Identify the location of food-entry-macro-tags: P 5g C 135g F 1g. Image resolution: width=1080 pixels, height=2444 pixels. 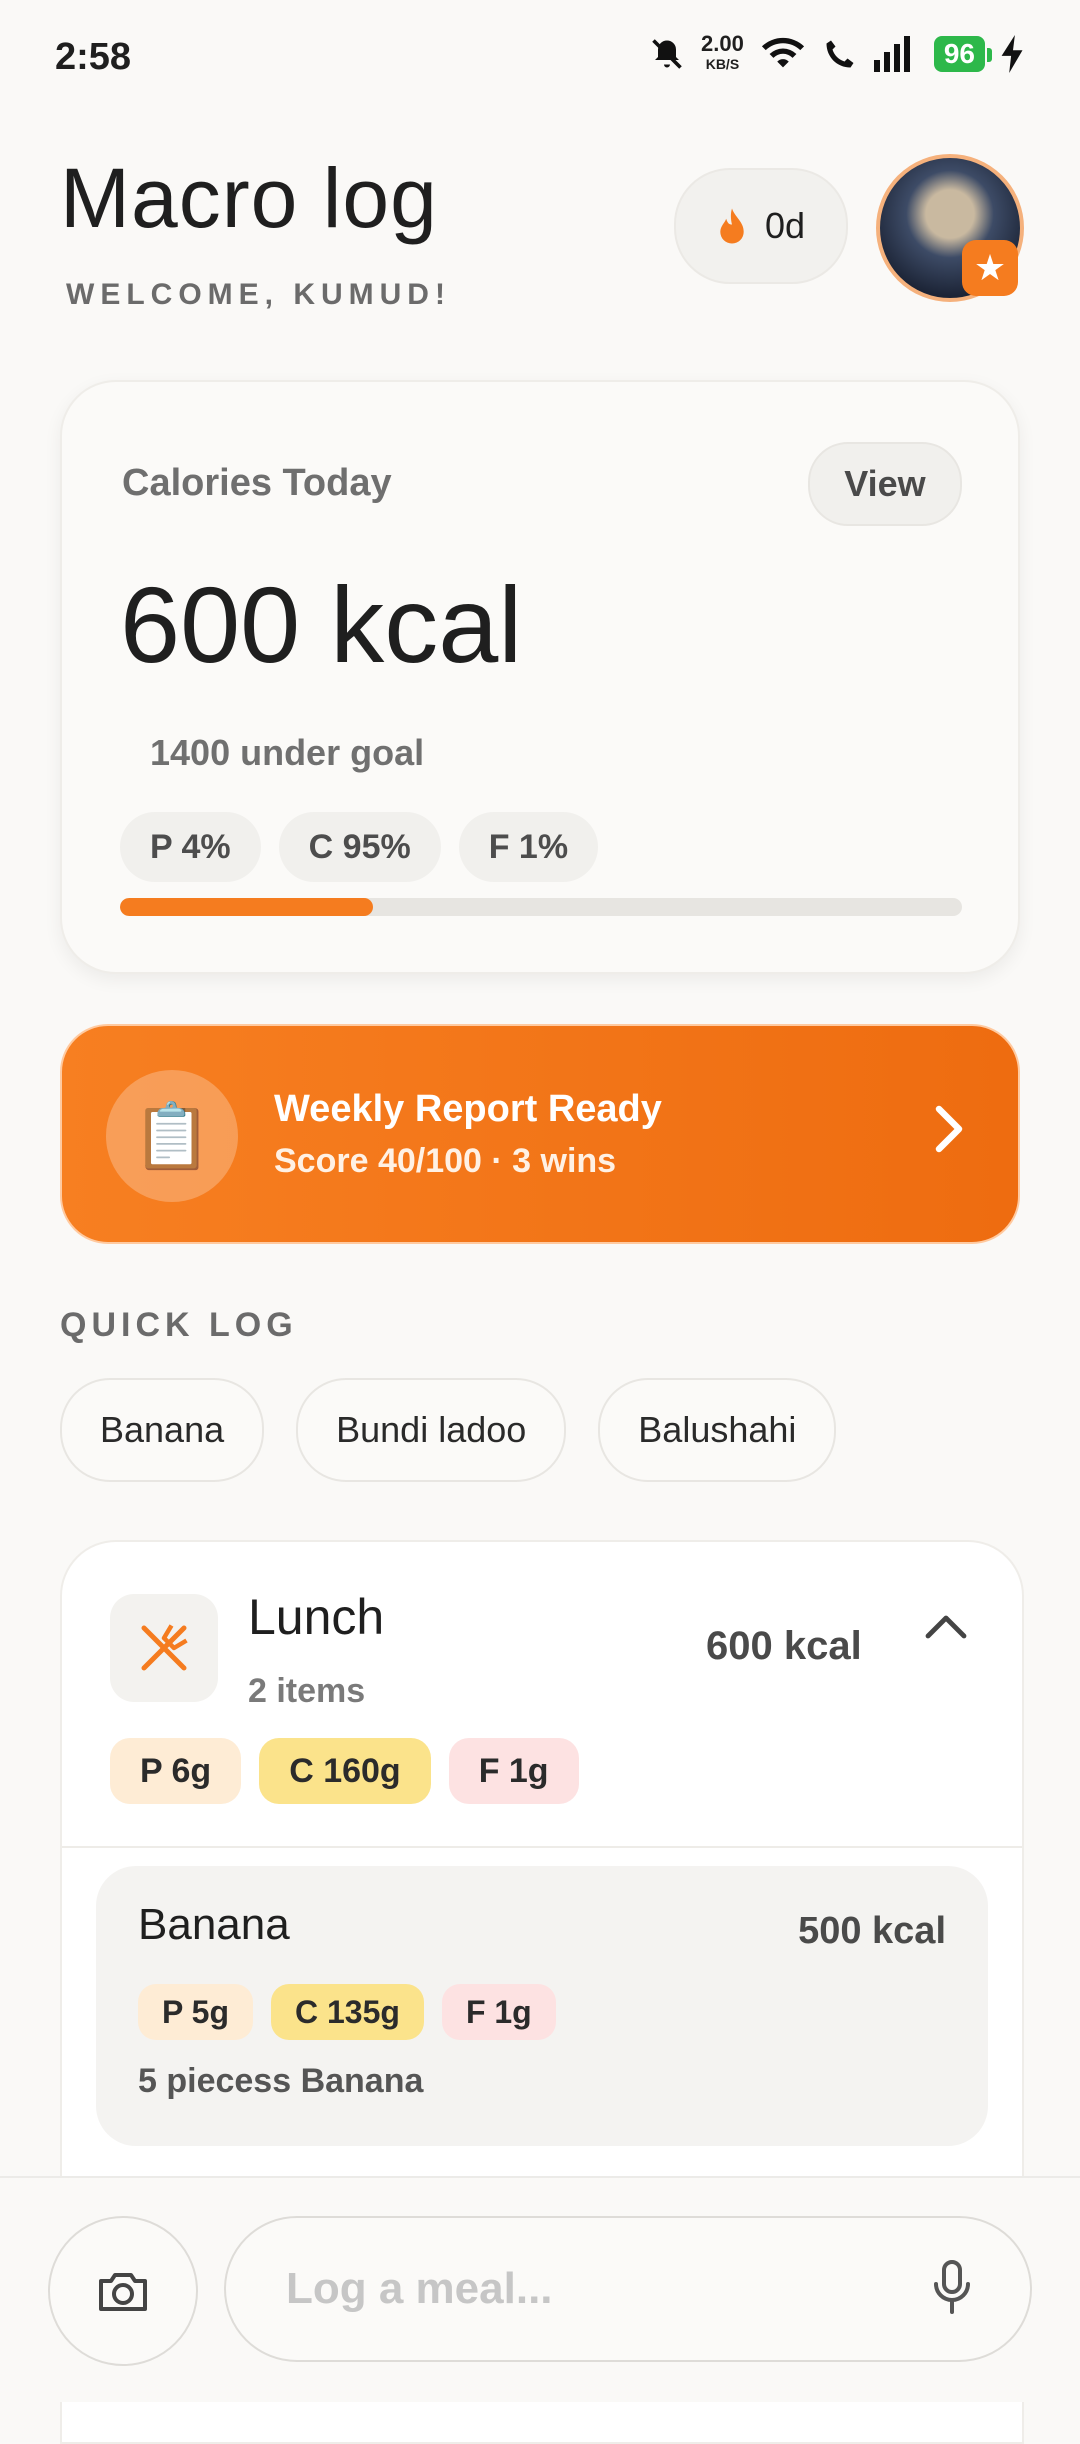
(347, 2012).